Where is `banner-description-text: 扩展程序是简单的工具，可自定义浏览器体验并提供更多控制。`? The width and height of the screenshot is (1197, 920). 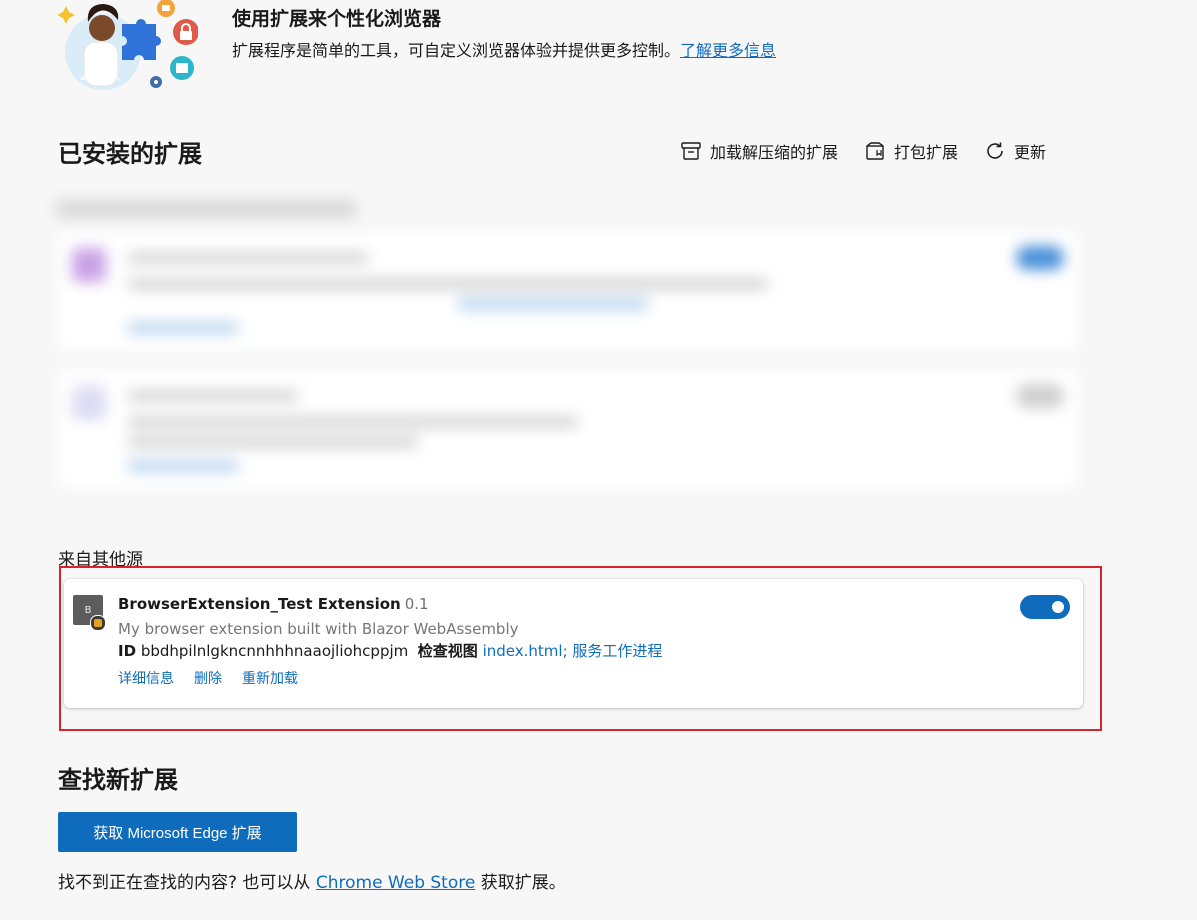 banner-description-text: 扩展程序是简单的工具，可自定义浏览器体验并提供更多控制。 is located at coordinates (456, 50).